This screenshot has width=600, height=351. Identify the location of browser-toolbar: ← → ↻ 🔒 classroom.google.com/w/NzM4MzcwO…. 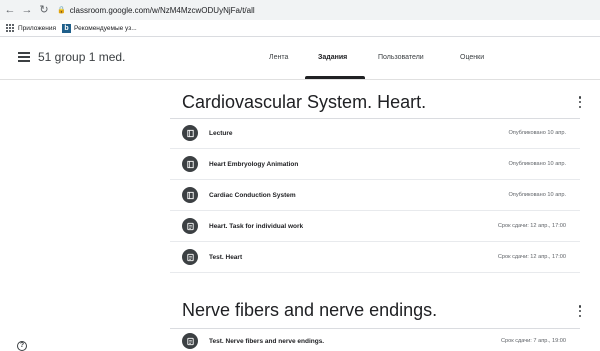
(300, 10).